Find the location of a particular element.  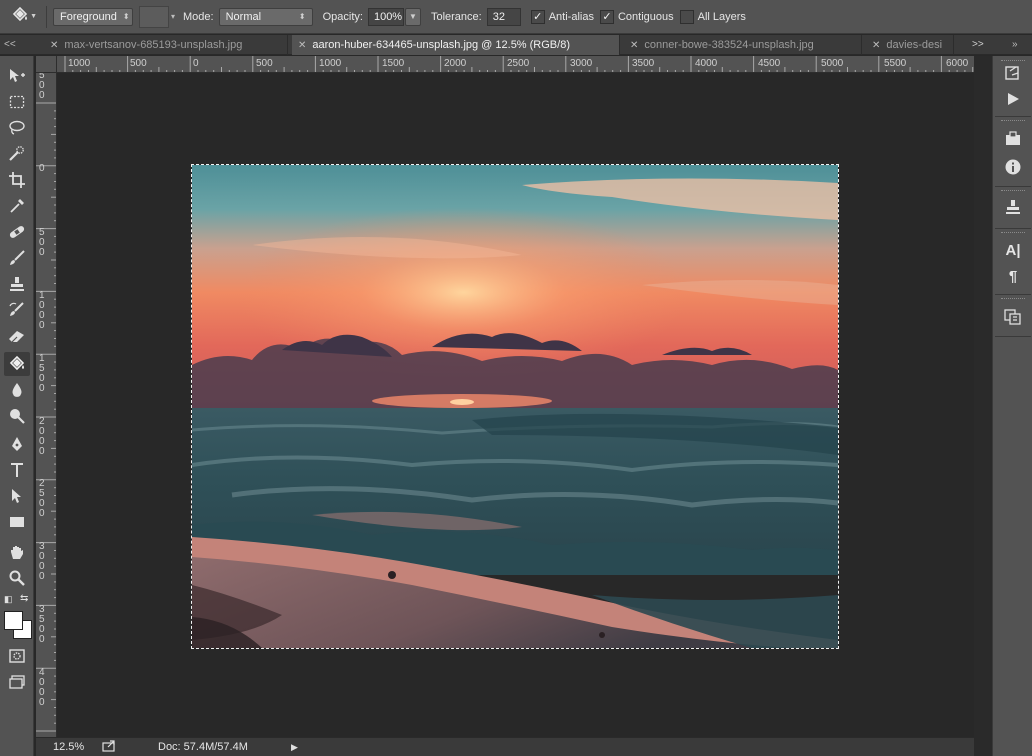

clone-stamp-tool is located at coordinates (17, 284).